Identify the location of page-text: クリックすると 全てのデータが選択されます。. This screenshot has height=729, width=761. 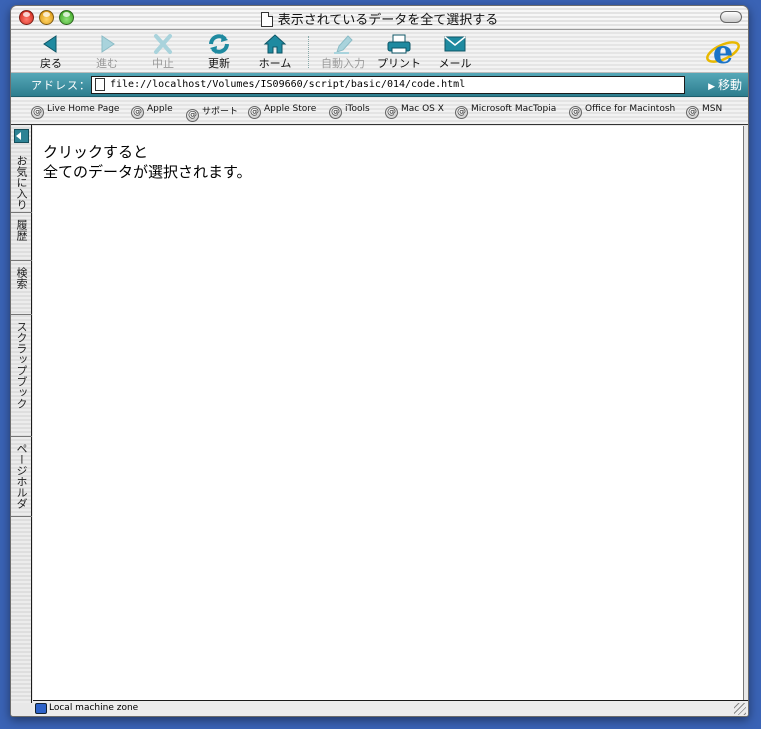
(147, 162).